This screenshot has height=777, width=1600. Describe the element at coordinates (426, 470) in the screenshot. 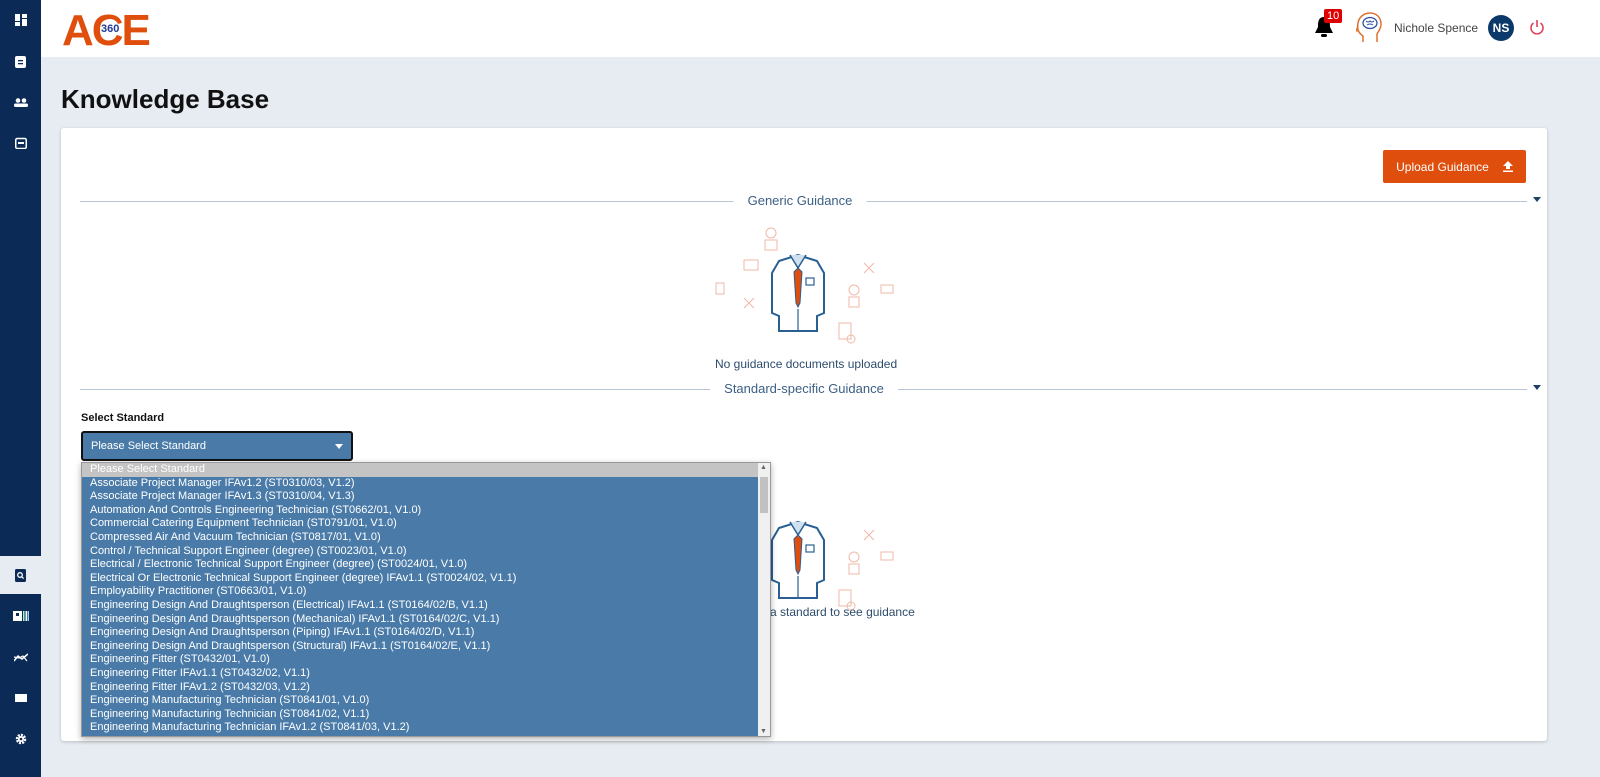

I see `dropdown-option: Please Select Standard` at that location.